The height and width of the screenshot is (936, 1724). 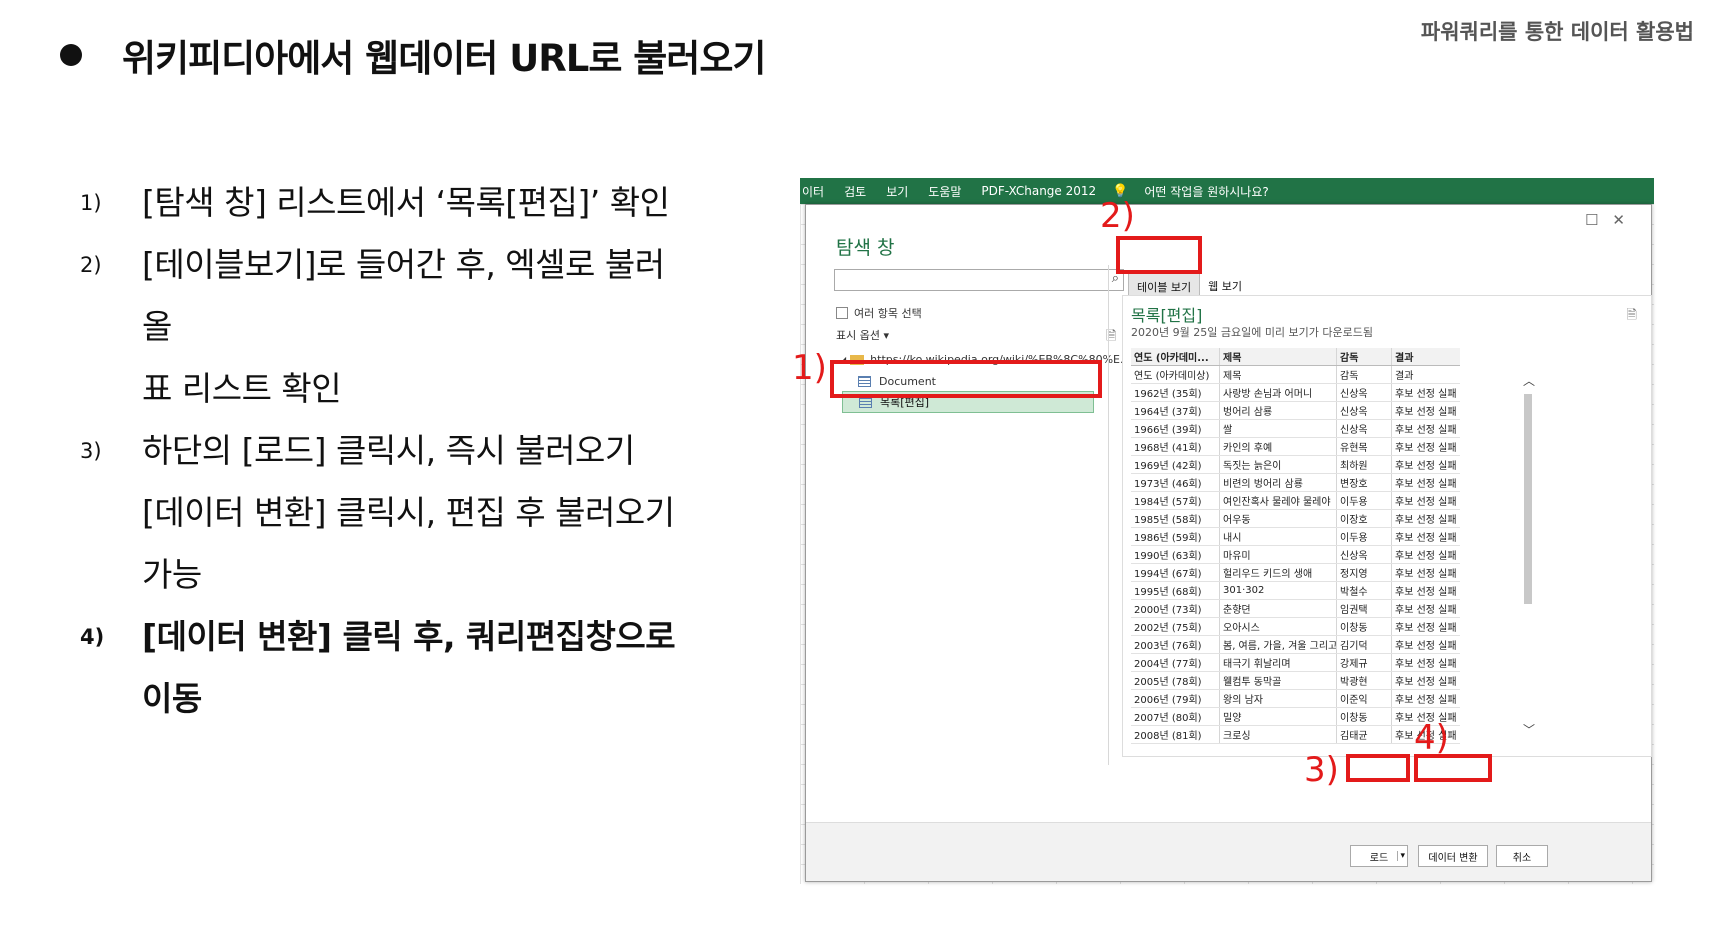 I want to click on table-cell: 유현목, so click(x=1364, y=446).